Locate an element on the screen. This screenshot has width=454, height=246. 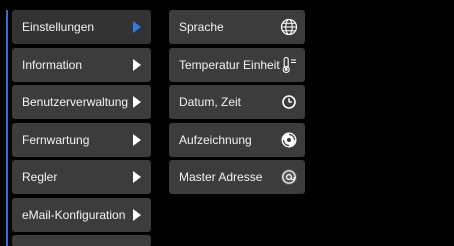
at-sign-icon is located at coordinates (289, 177).